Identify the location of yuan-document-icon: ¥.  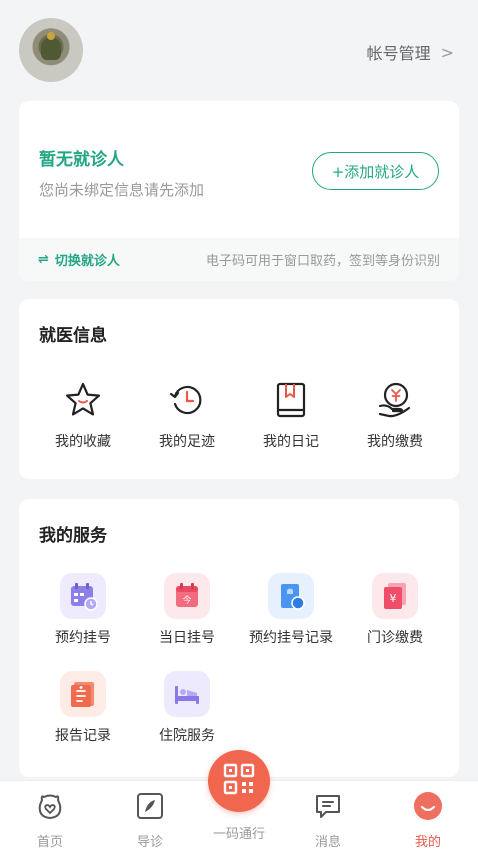
(395, 596).